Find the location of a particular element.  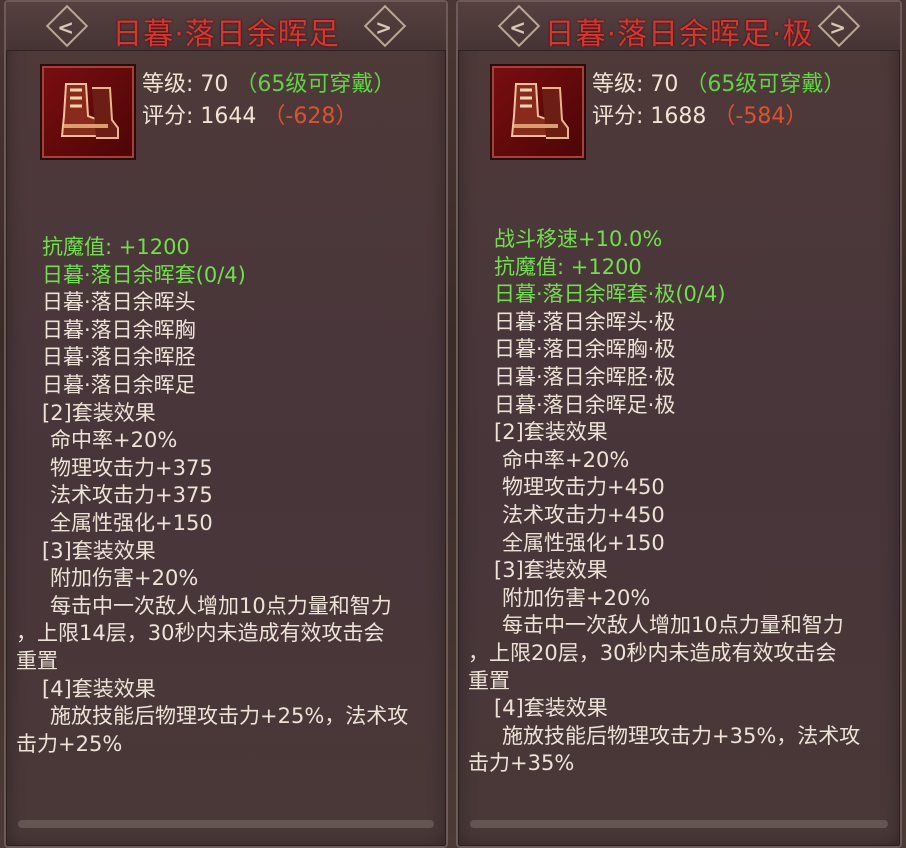

attribute-line: 日暮·落日余晖胸·极 is located at coordinates (585, 349).